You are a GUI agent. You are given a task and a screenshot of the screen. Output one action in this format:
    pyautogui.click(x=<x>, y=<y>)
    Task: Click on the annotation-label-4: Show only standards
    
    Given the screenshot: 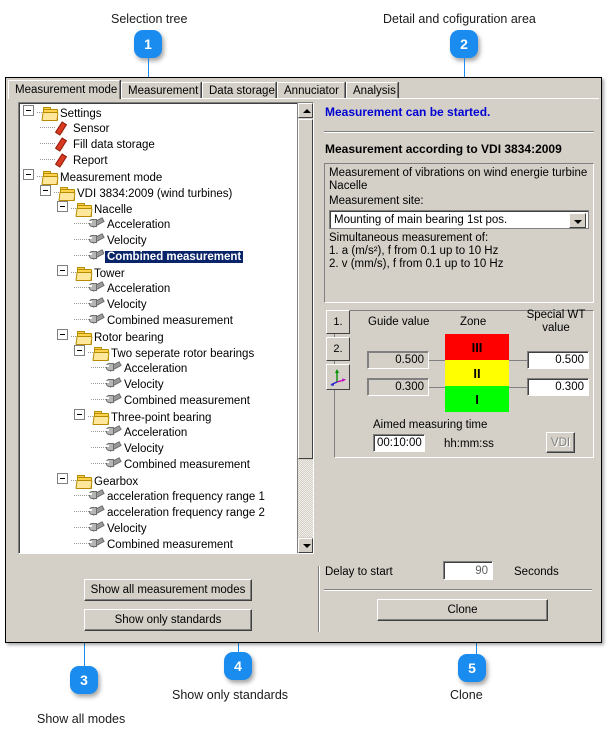 What is the action you would take?
    pyautogui.click(x=230, y=695)
    